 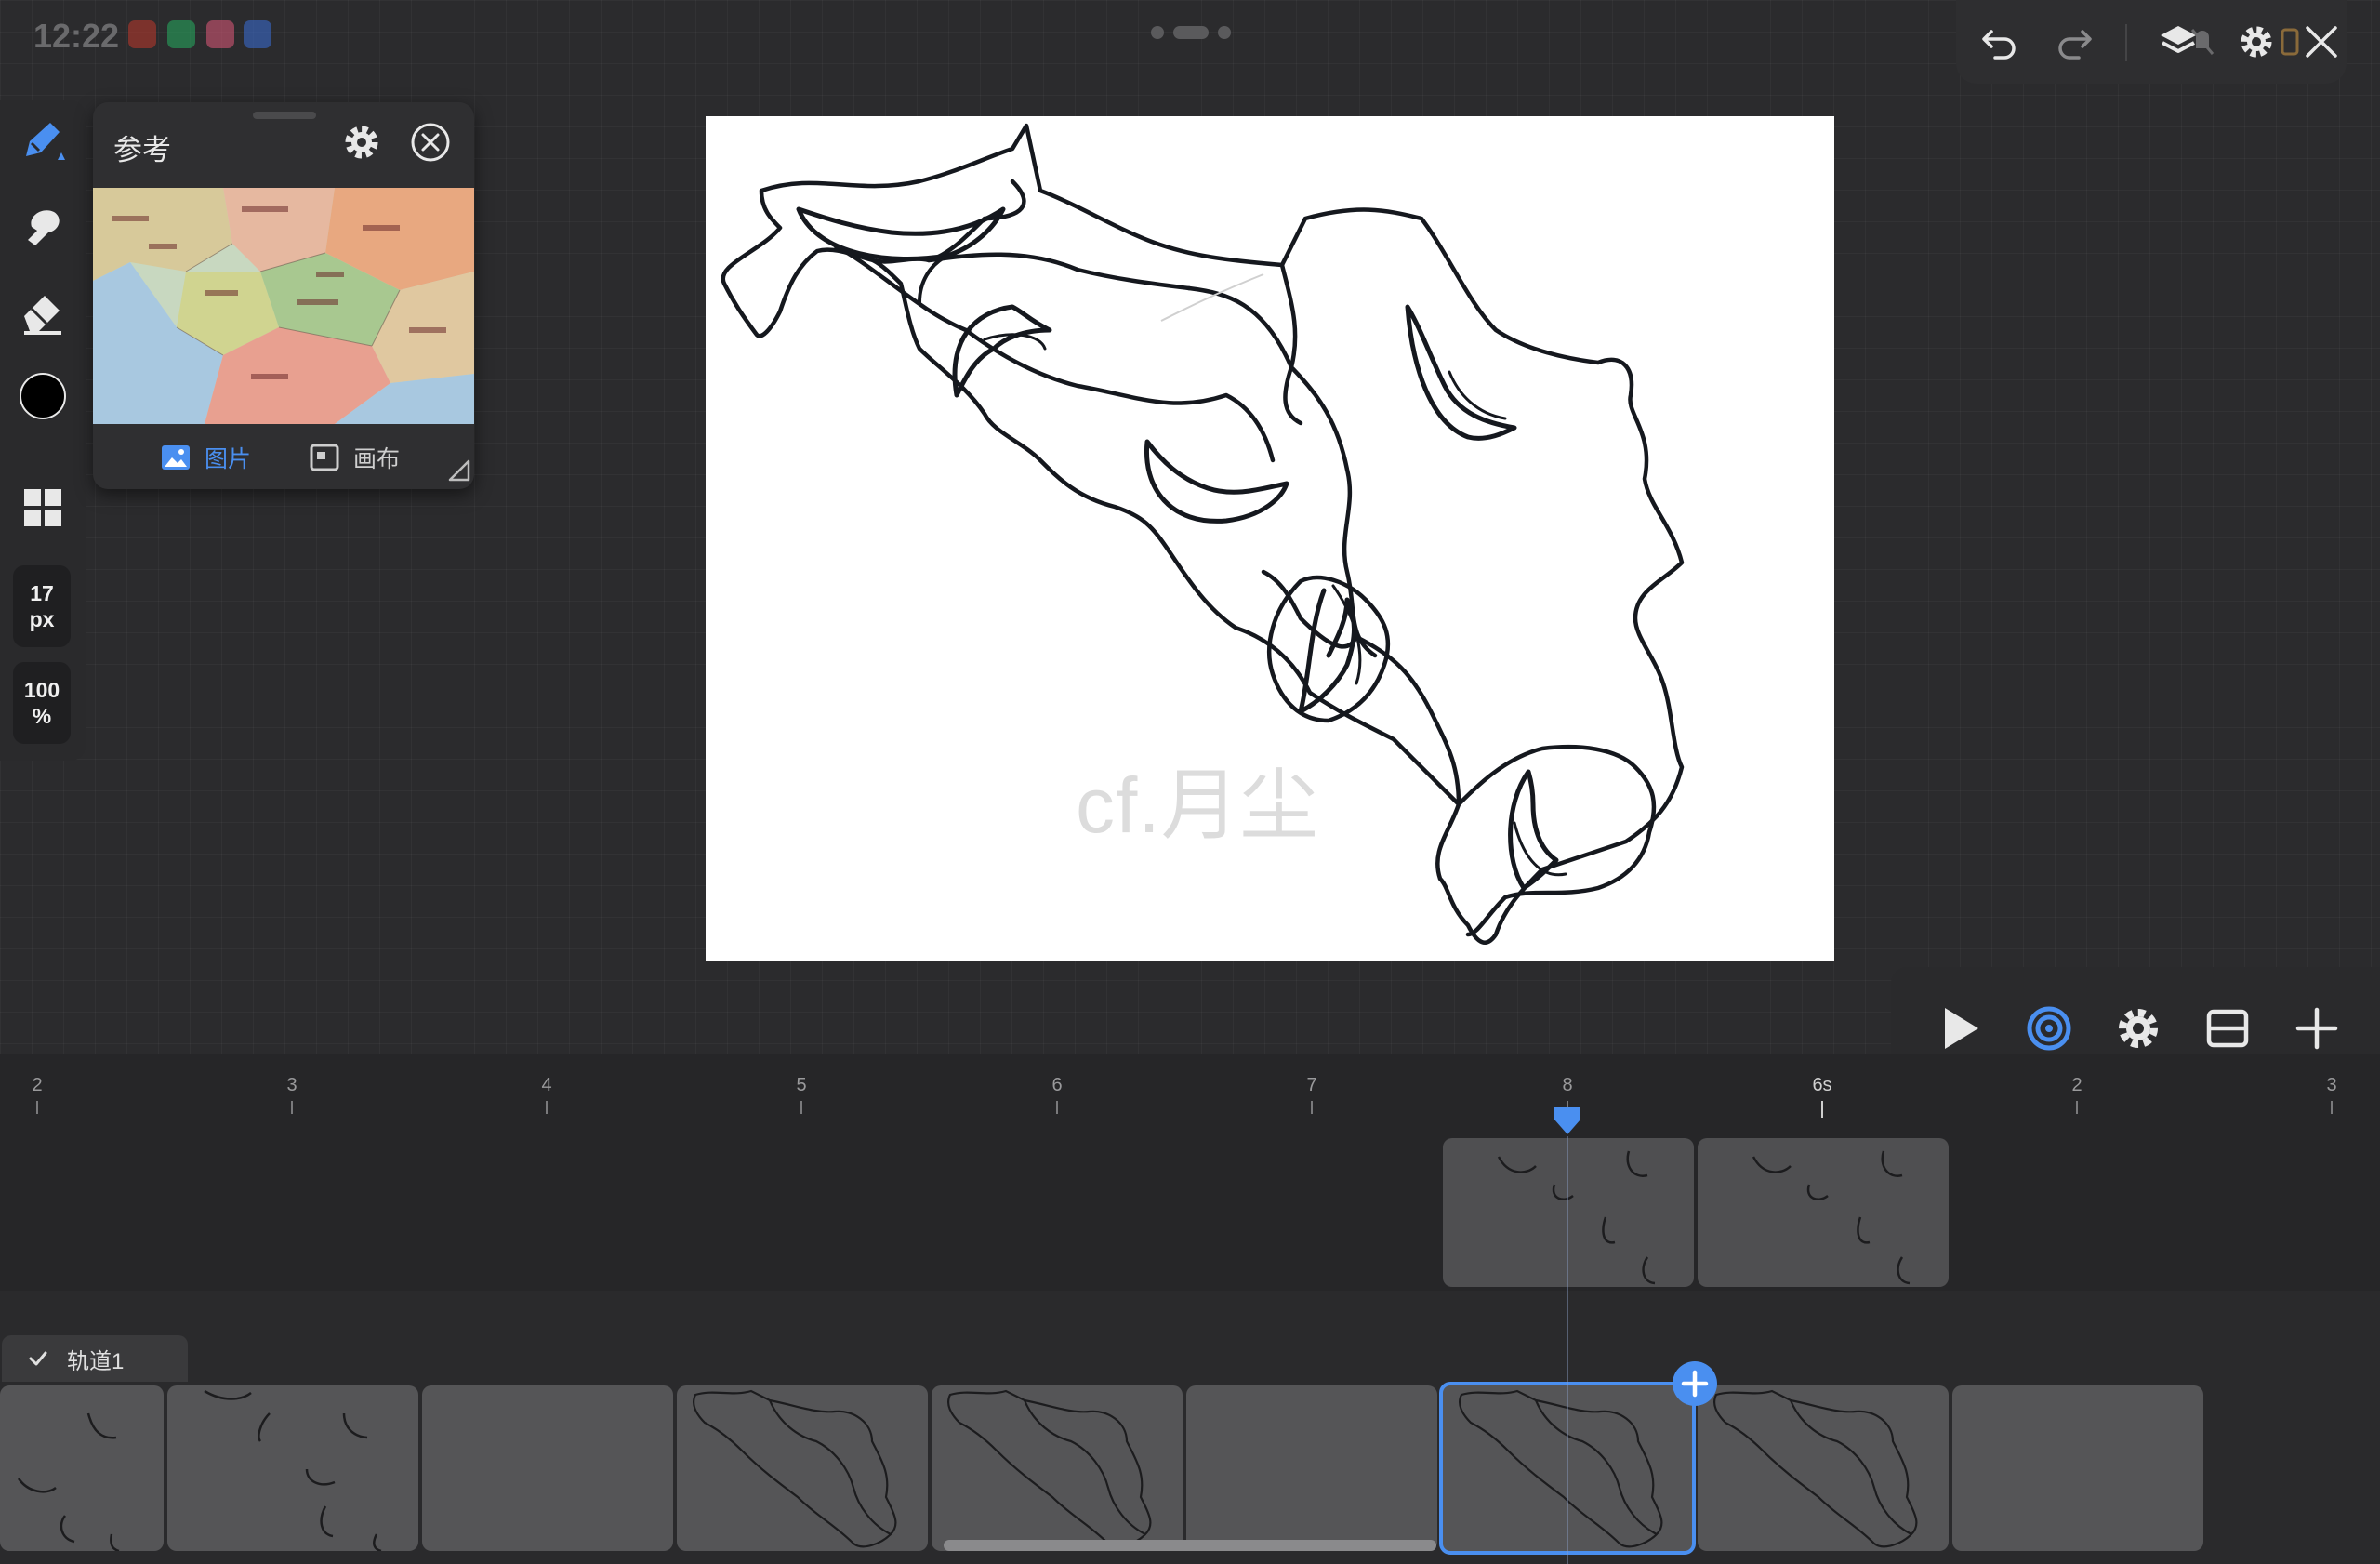 I want to click on smudge-icon, so click(x=44, y=228).